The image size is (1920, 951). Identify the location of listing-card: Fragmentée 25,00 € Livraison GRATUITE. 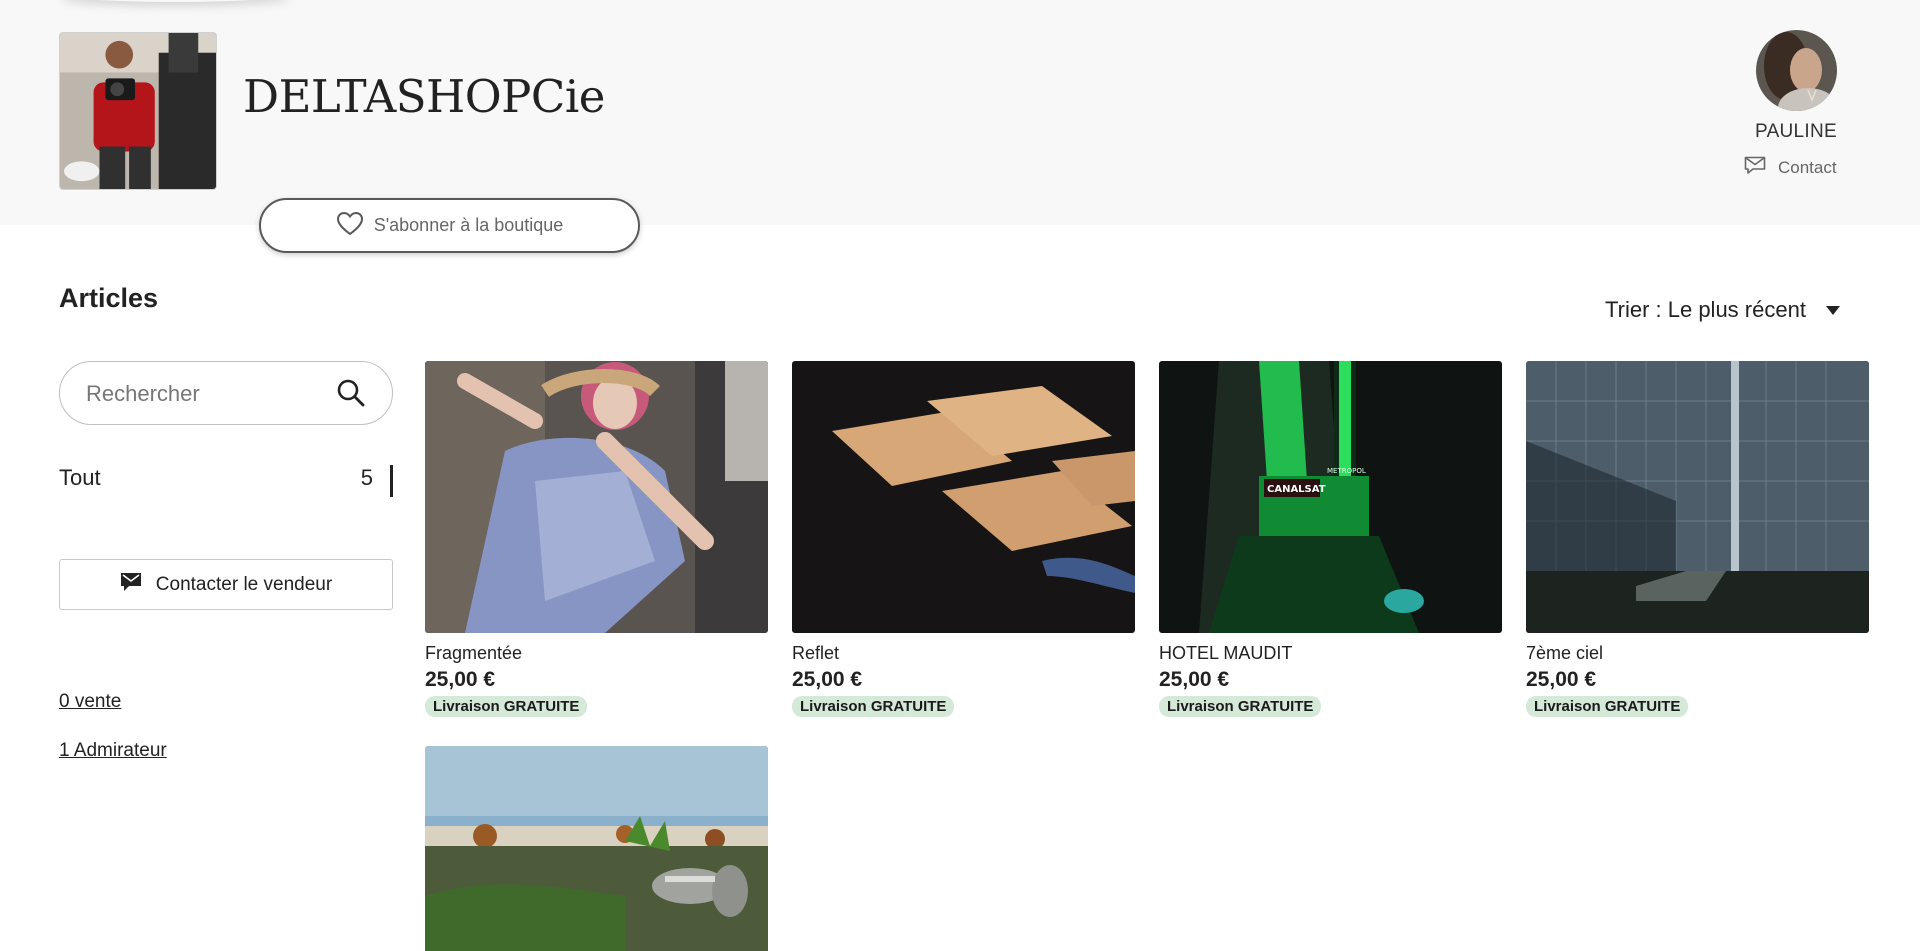
(596, 539).